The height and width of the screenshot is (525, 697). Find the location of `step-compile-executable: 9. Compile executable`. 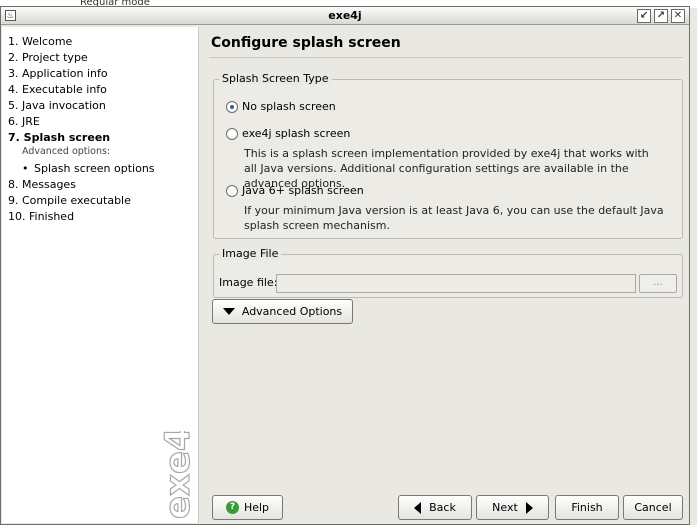

step-compile-executable: 9. Compile executable is located at coordinates (69, 200).